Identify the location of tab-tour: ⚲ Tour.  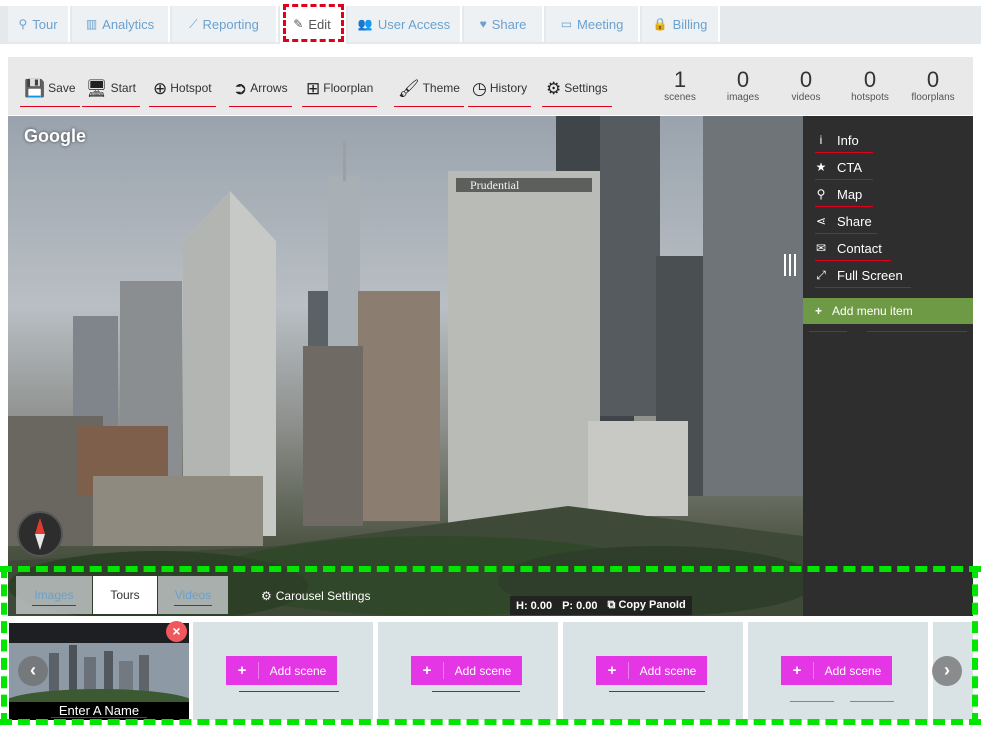
(39, 24).